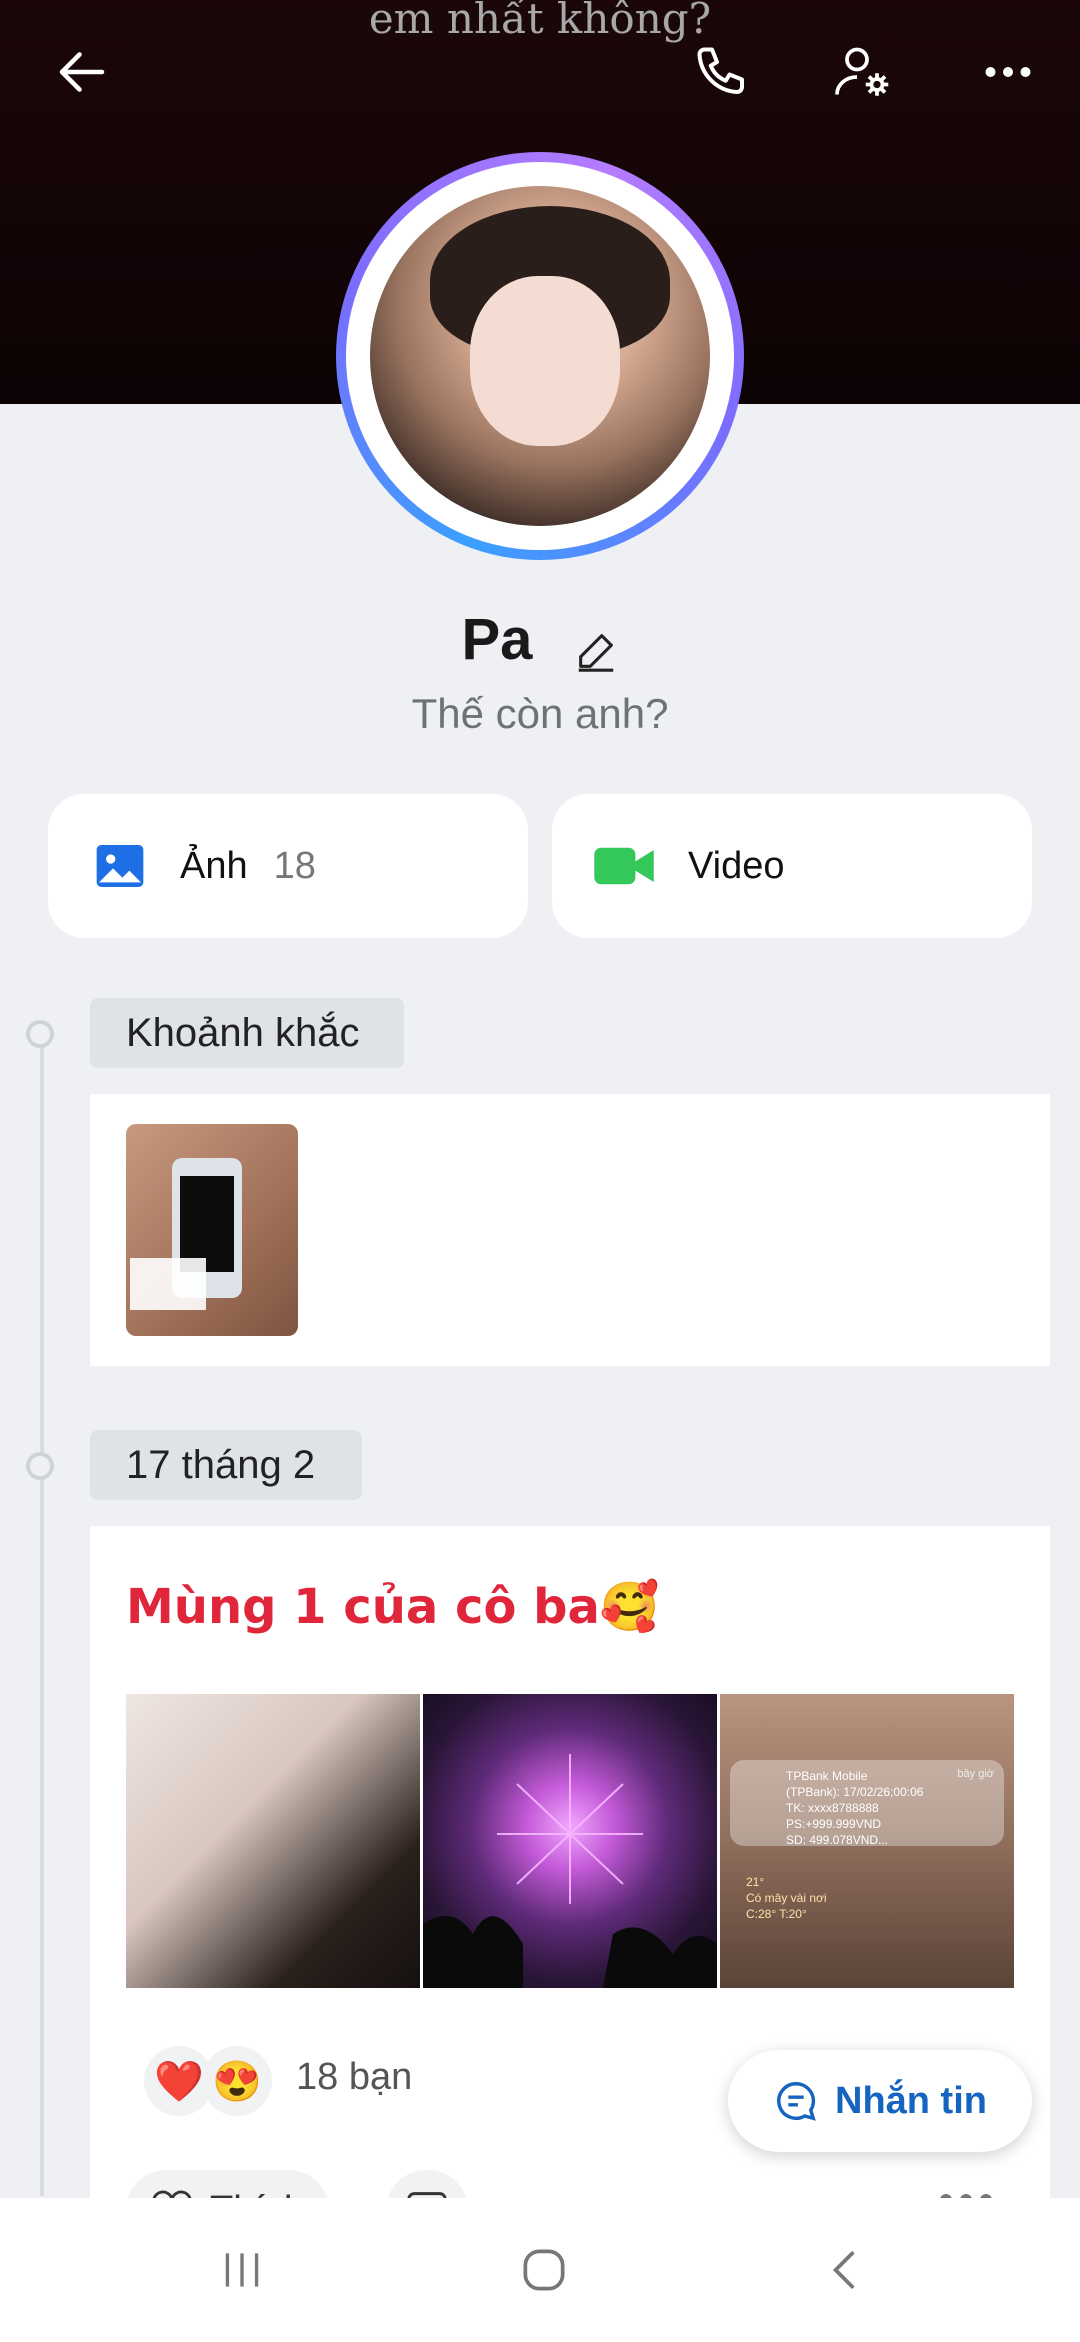 The image size is (1080, 2342). I want to click on heart-eyes-reaction-icon: 😍, so click(237, 2081).